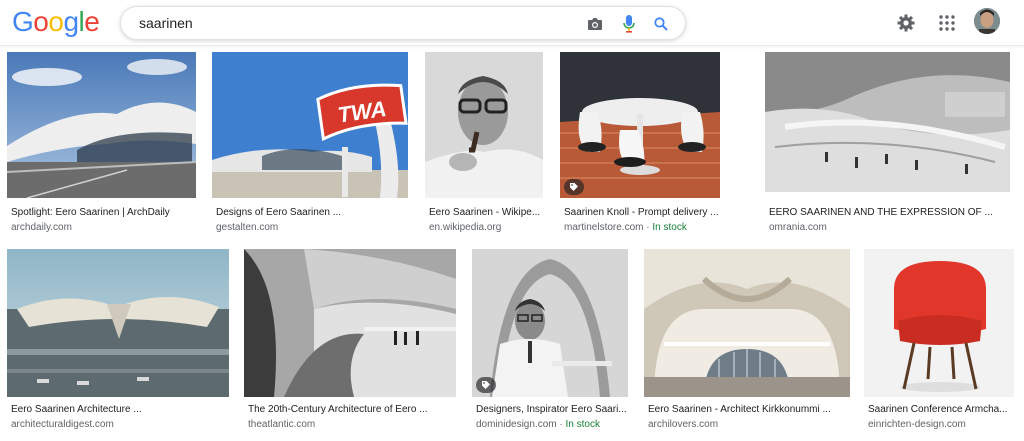  What do you see at coordinates (71, 21) in the screenshot?
I see `logo-letter: g` at bounding box center [71, 21].